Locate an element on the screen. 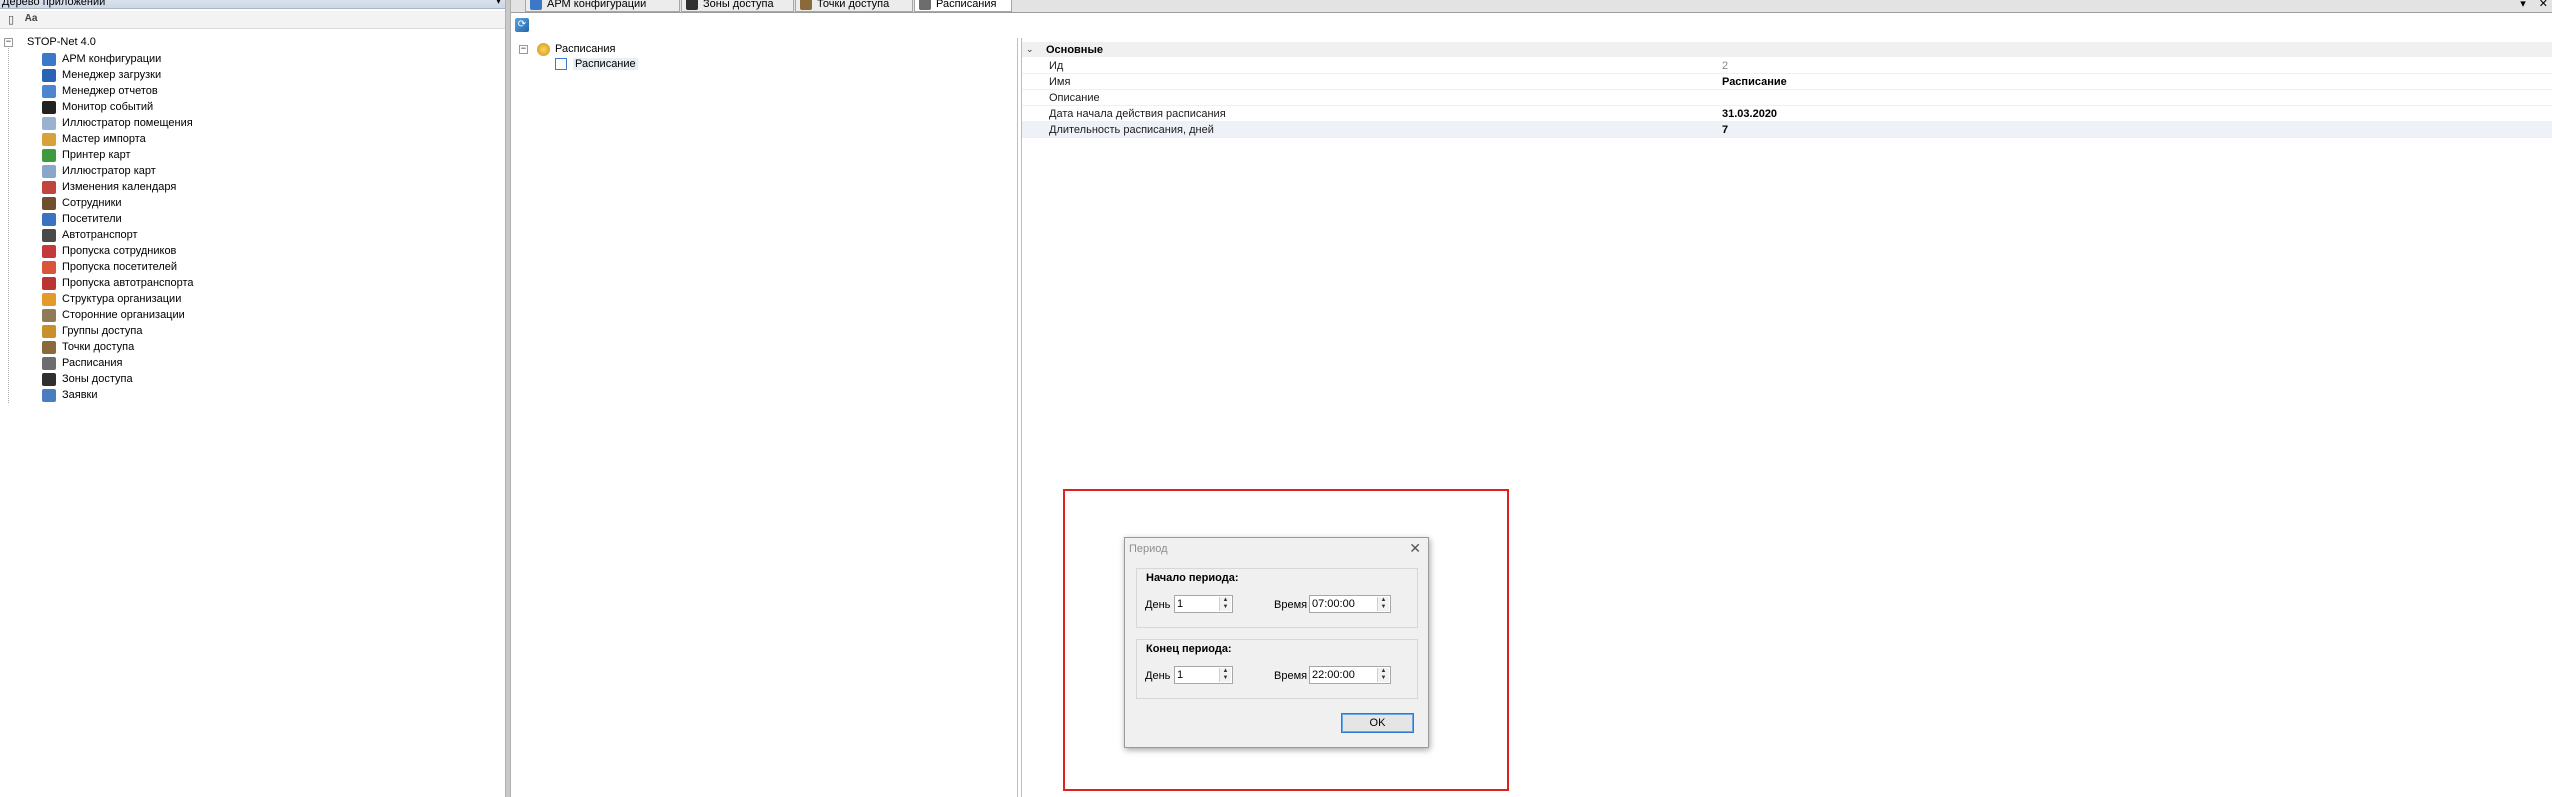 The width and height of the screenshot is (2552, 797). tree-item-vehicle-pass: Пропуска автотранспорта is located at coordinates (118, 283).